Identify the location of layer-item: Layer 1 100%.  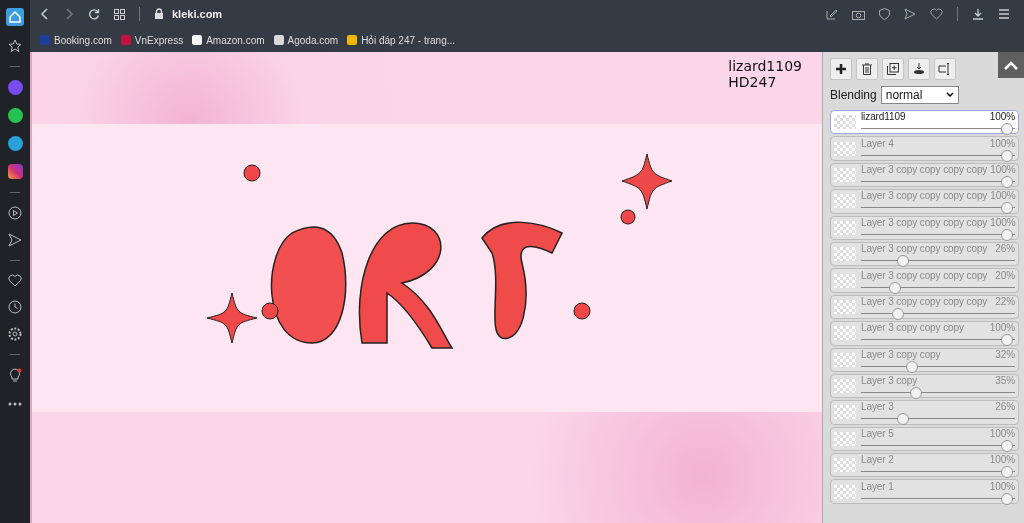
(924, 491).